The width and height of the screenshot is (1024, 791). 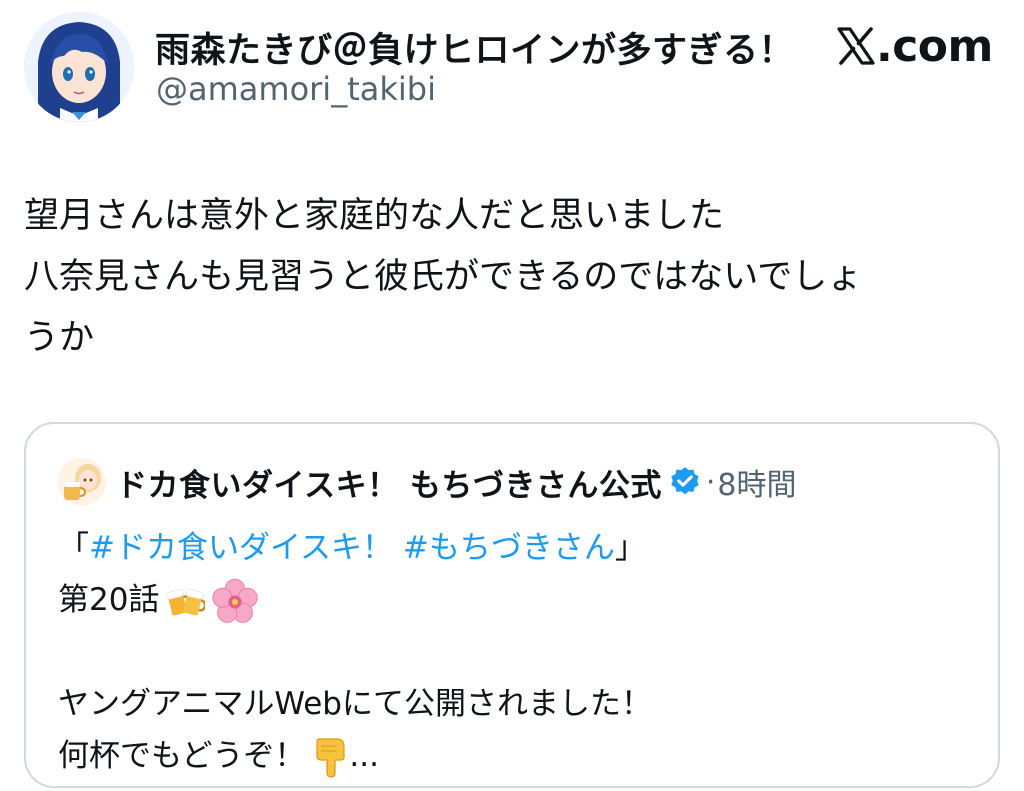 What do you see at coordinates (630, 548) in the screenshot?
I see `close-bracket: 」` at bounding box center [630, 548].